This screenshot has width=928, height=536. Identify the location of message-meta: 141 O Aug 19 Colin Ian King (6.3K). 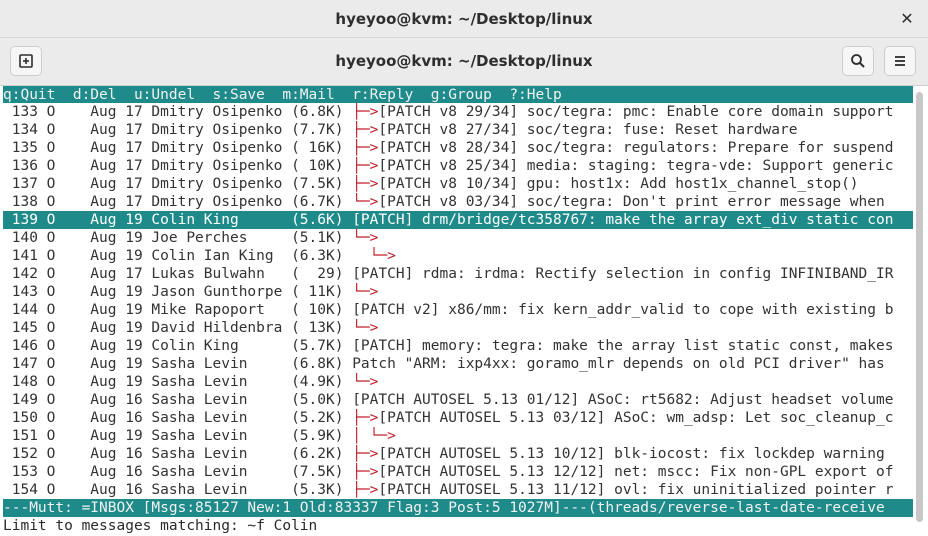
(178, 256).